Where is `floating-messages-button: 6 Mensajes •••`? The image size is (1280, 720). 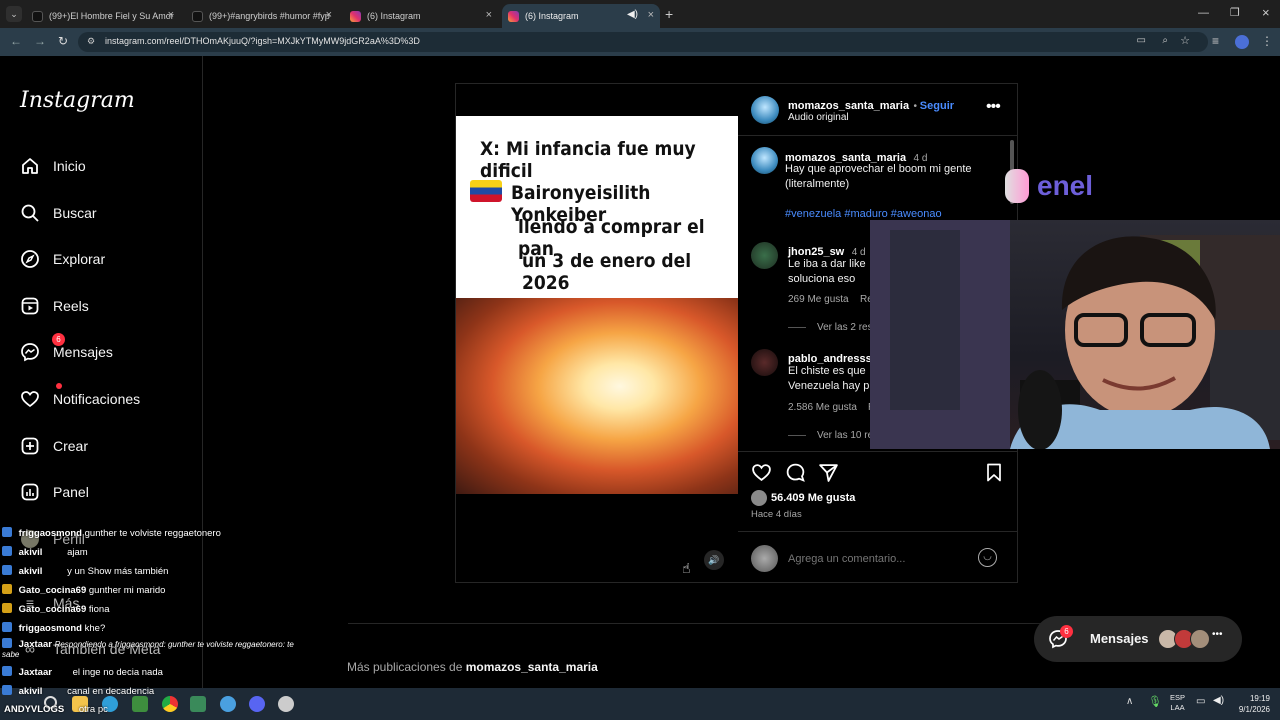
floating-messages-button: 6 Mensajes ••• is located at coordinates (1138, 639).